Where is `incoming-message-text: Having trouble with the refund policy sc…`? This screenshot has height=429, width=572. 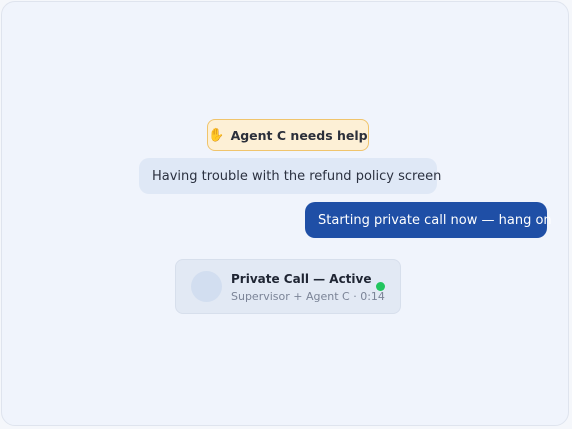
incoming-message-text: Having trouble with the refund policy sc… is located at coordinates (297, 176).